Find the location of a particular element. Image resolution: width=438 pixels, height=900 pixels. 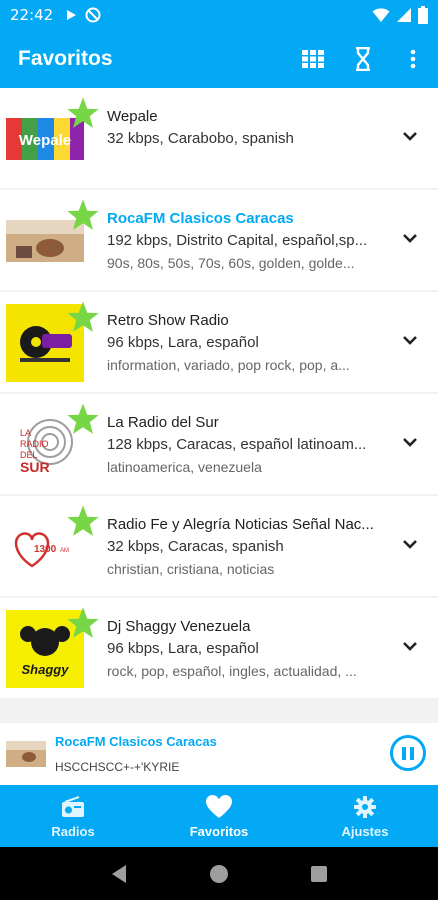

svg-text: SUR is located at coordinates (35, 467).